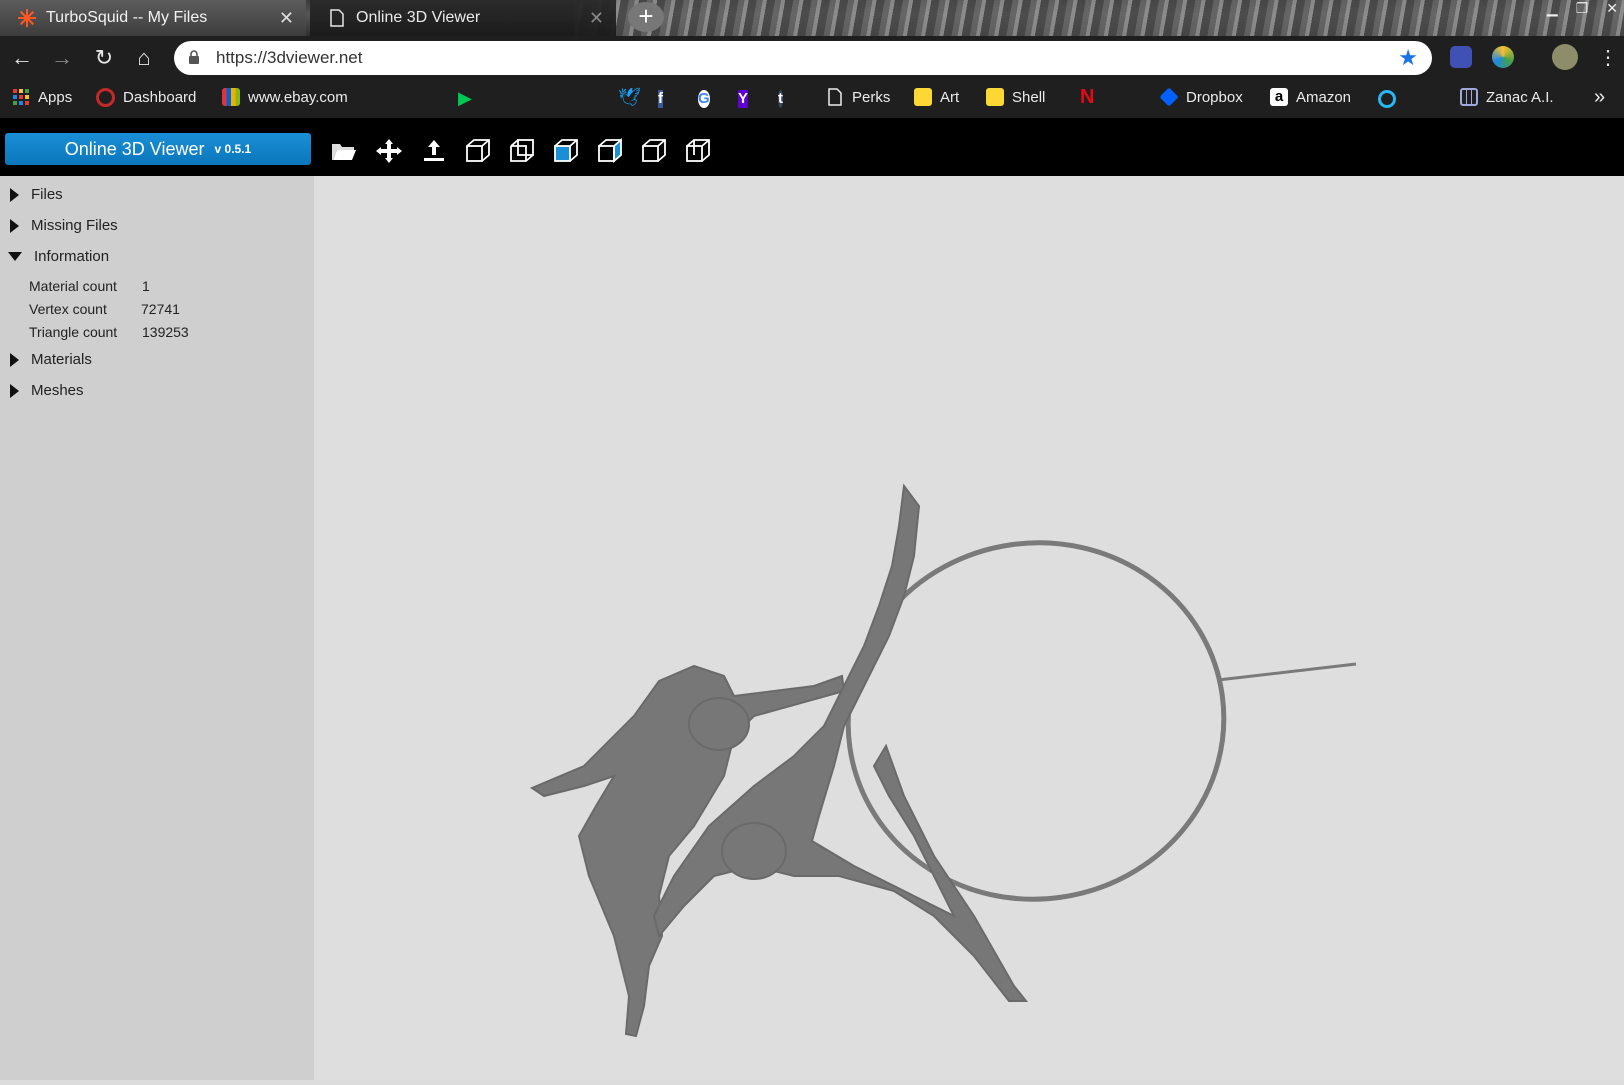  I want to click on bookmark-zanac: Zanac A.I., so click(1507, 97).